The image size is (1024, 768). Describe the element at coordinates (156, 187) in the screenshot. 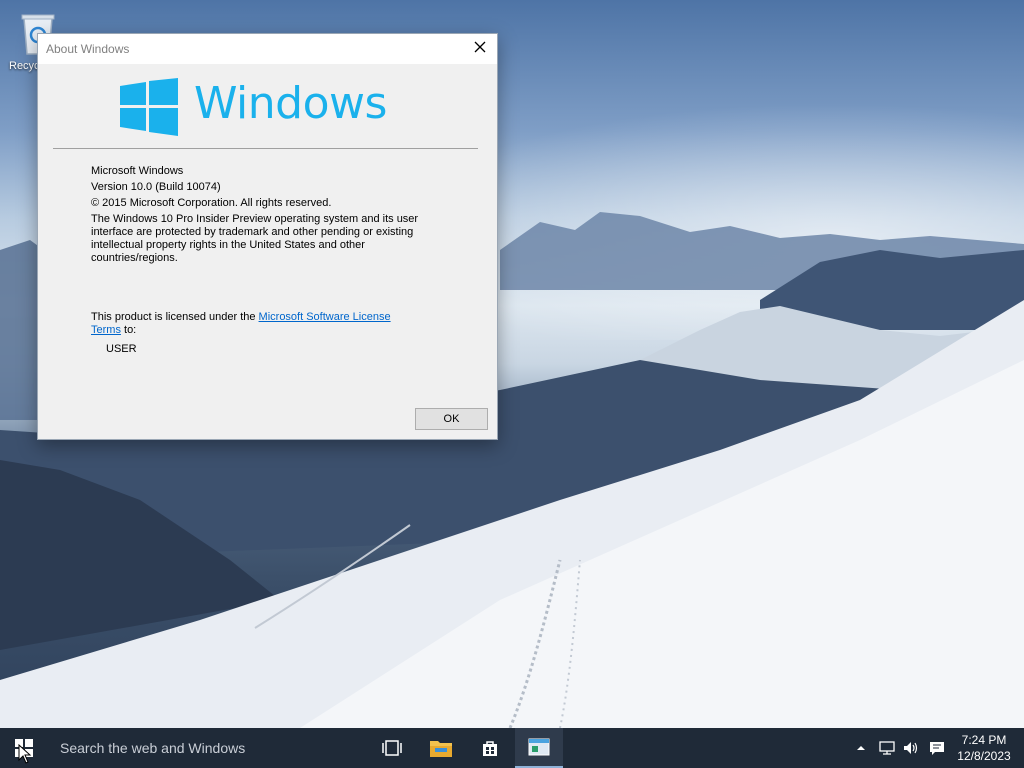

I see `version-text: Version 10.0 (Build 10074)` at that location.